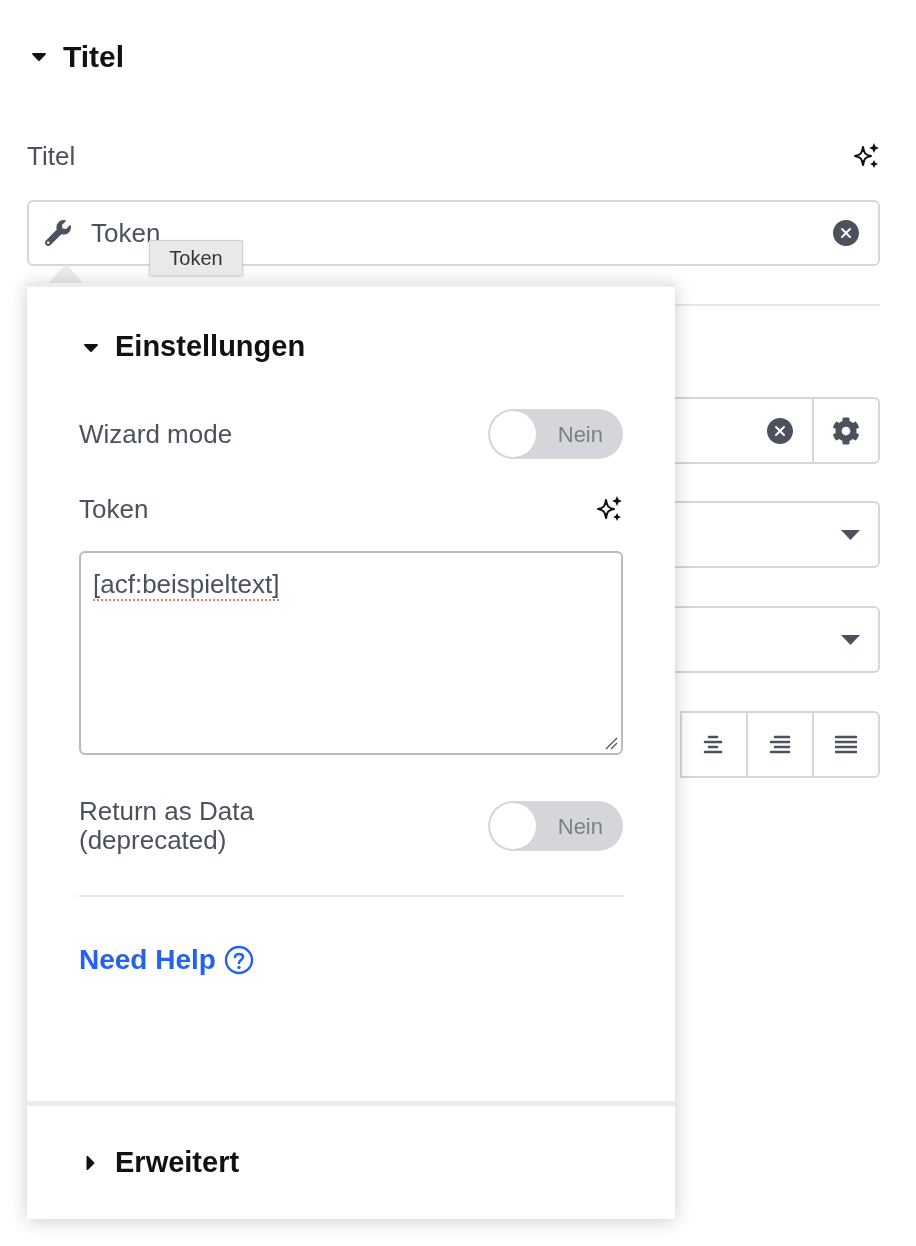 This screenshot has width=916, height=1246. What do you see at coordinates (51, 156) in the screenshot?
I see `field-label: Titel` at bounding box center [51, 156].